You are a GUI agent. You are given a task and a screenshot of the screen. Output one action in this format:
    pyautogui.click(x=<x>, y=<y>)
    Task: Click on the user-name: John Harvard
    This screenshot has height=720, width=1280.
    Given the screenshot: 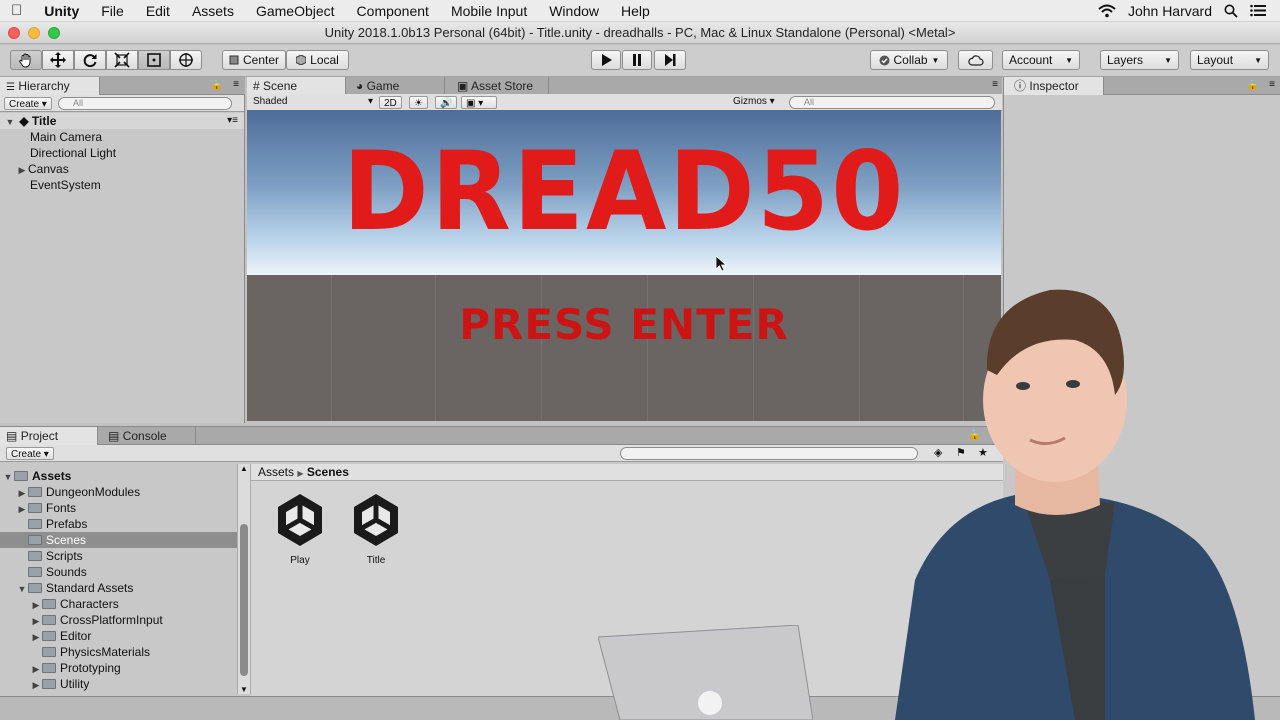 What is the action you would take?
    pyautogui.click(x=1170, y=11)
    